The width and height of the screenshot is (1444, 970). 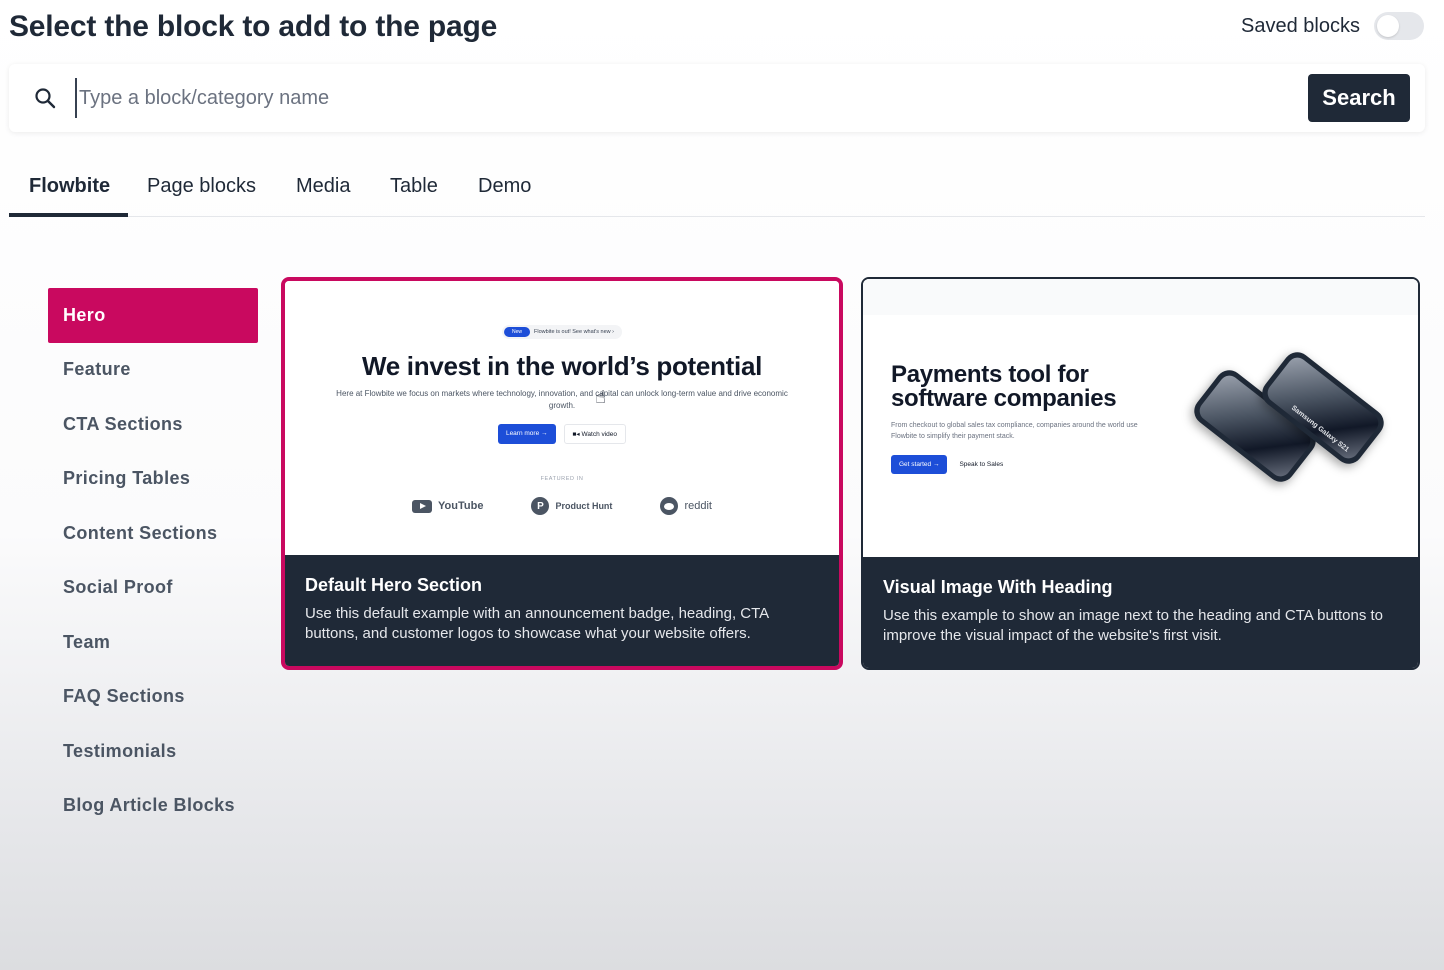 I want to click on reddit-logo: reddit, so click(x=686, y=506).